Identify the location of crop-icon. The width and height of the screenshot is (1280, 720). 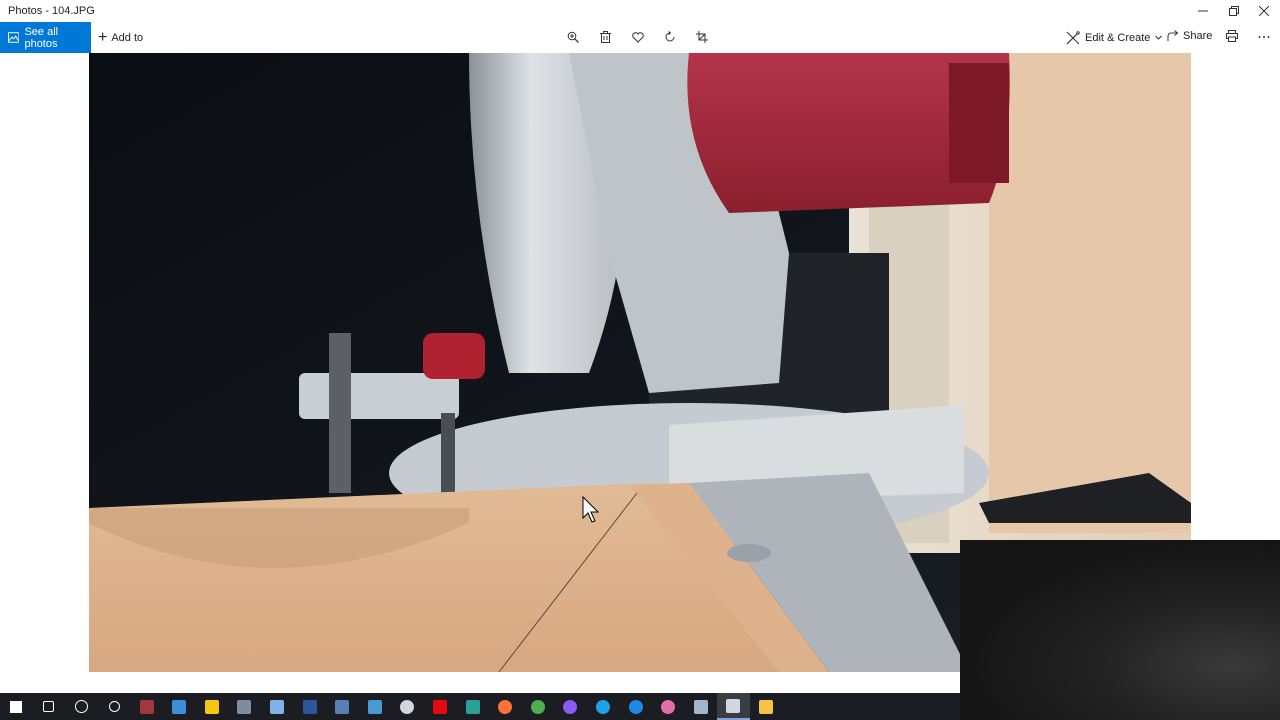
(702, 37).